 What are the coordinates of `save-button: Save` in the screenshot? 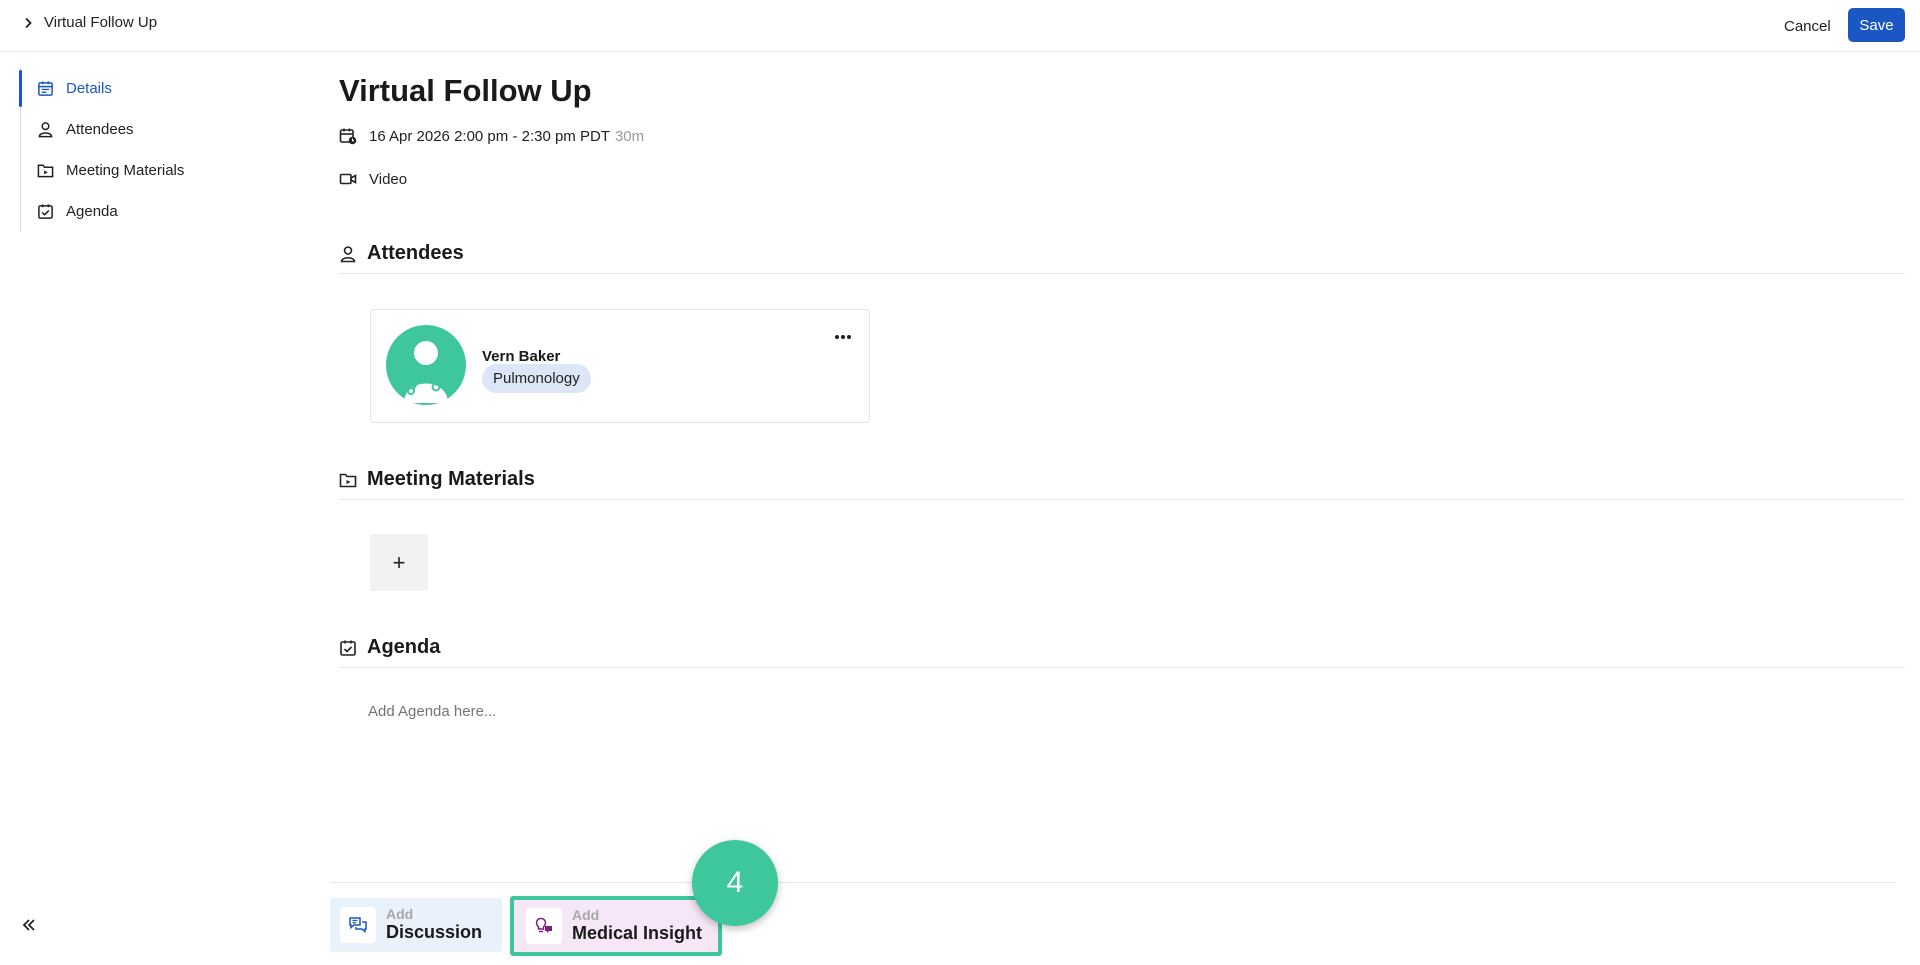 It's located at (1876, 25).